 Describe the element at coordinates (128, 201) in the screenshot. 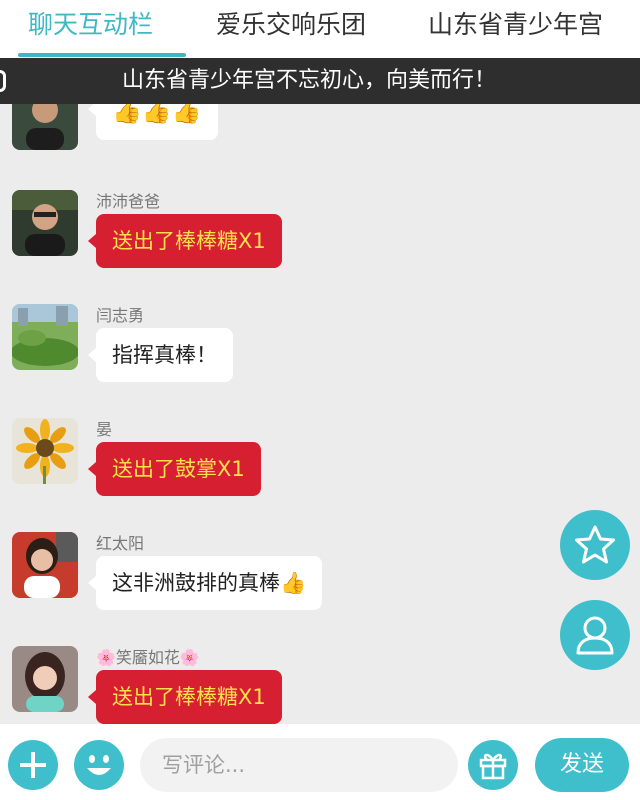

I see `nickname: 沛沛爸爸` at that location.